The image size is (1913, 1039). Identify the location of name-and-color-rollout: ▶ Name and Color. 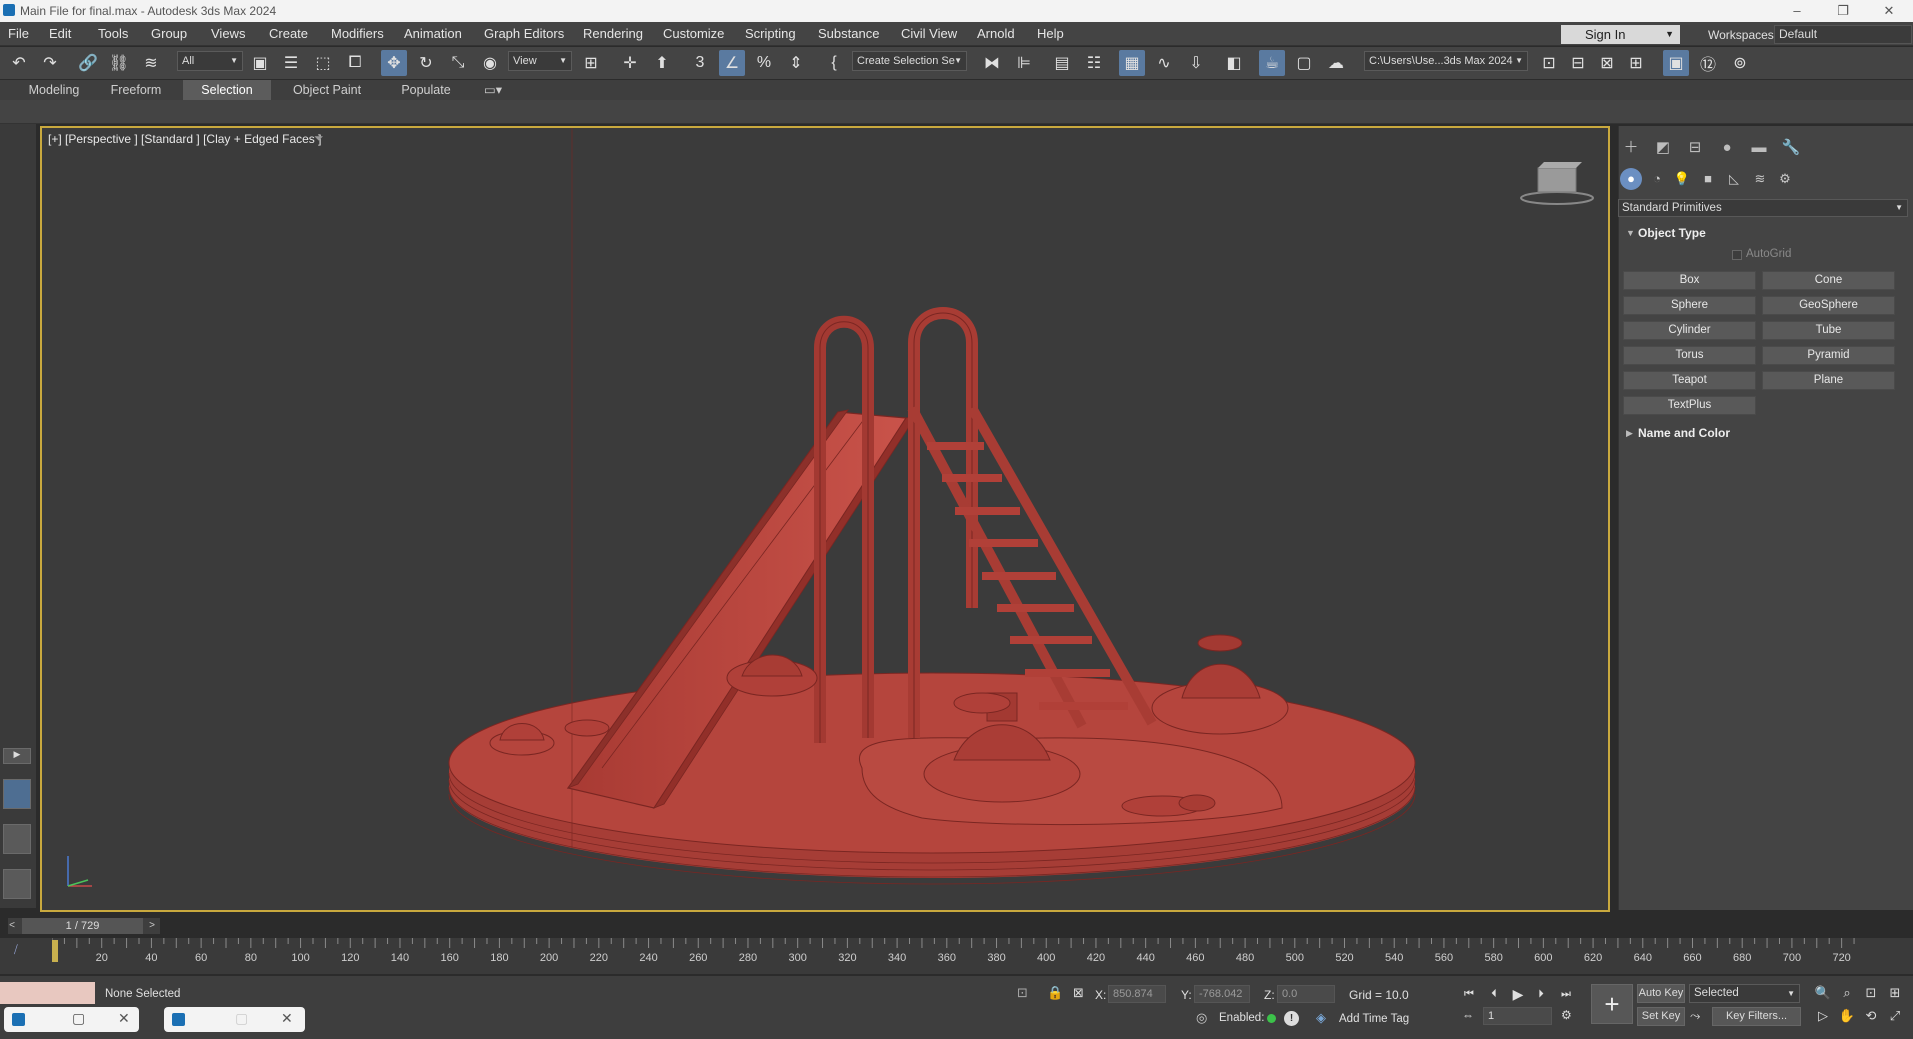
(1763, 433).